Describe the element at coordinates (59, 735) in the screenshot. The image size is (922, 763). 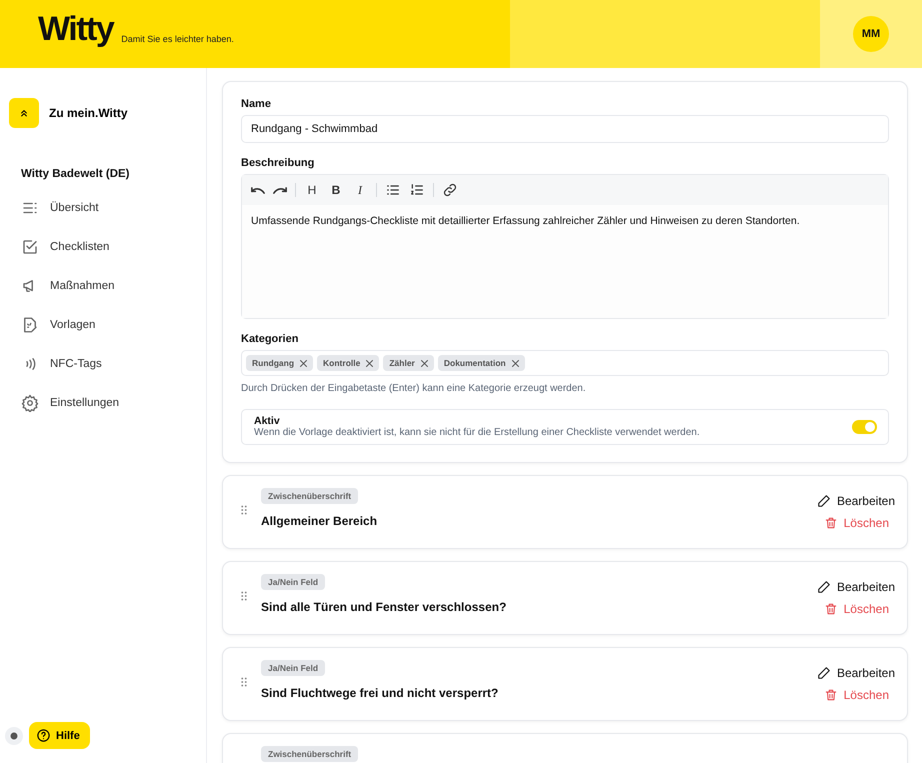
I see `help-button: Hilfe` at that location.